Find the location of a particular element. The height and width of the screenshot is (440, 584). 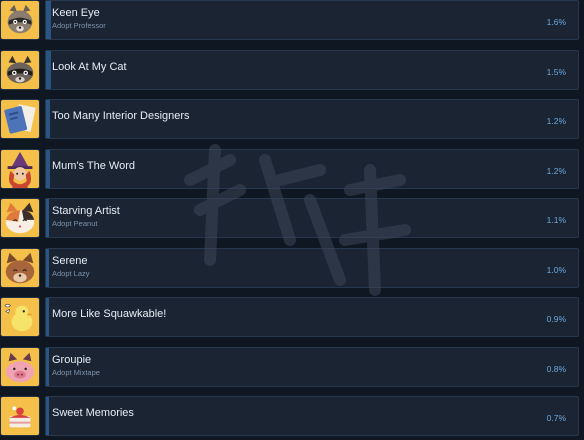

calico-cat-icon is located at coordinates (20, 218).